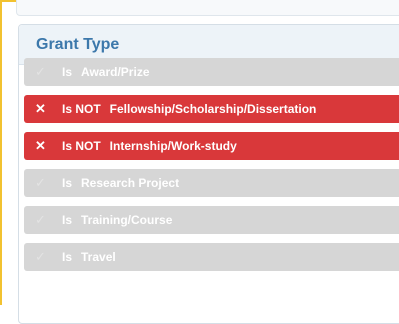 This screenshot has width=399, height=324. I want to click on filter-label: Award/Prize, so click(115, 72).